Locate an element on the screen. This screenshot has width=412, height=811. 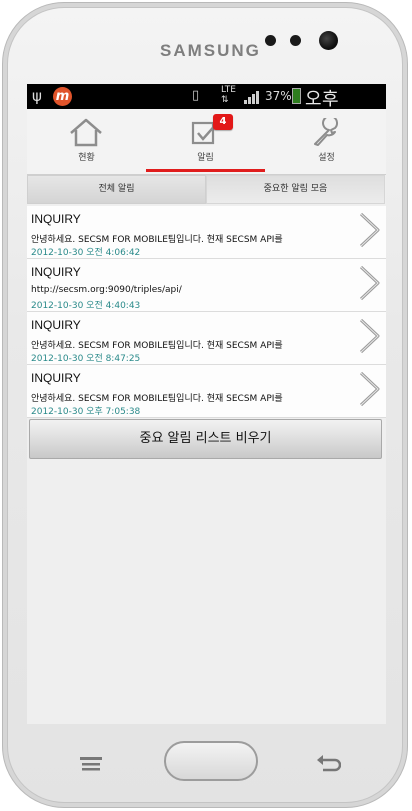
menu-key-icon is located at coordinates (91, 764).